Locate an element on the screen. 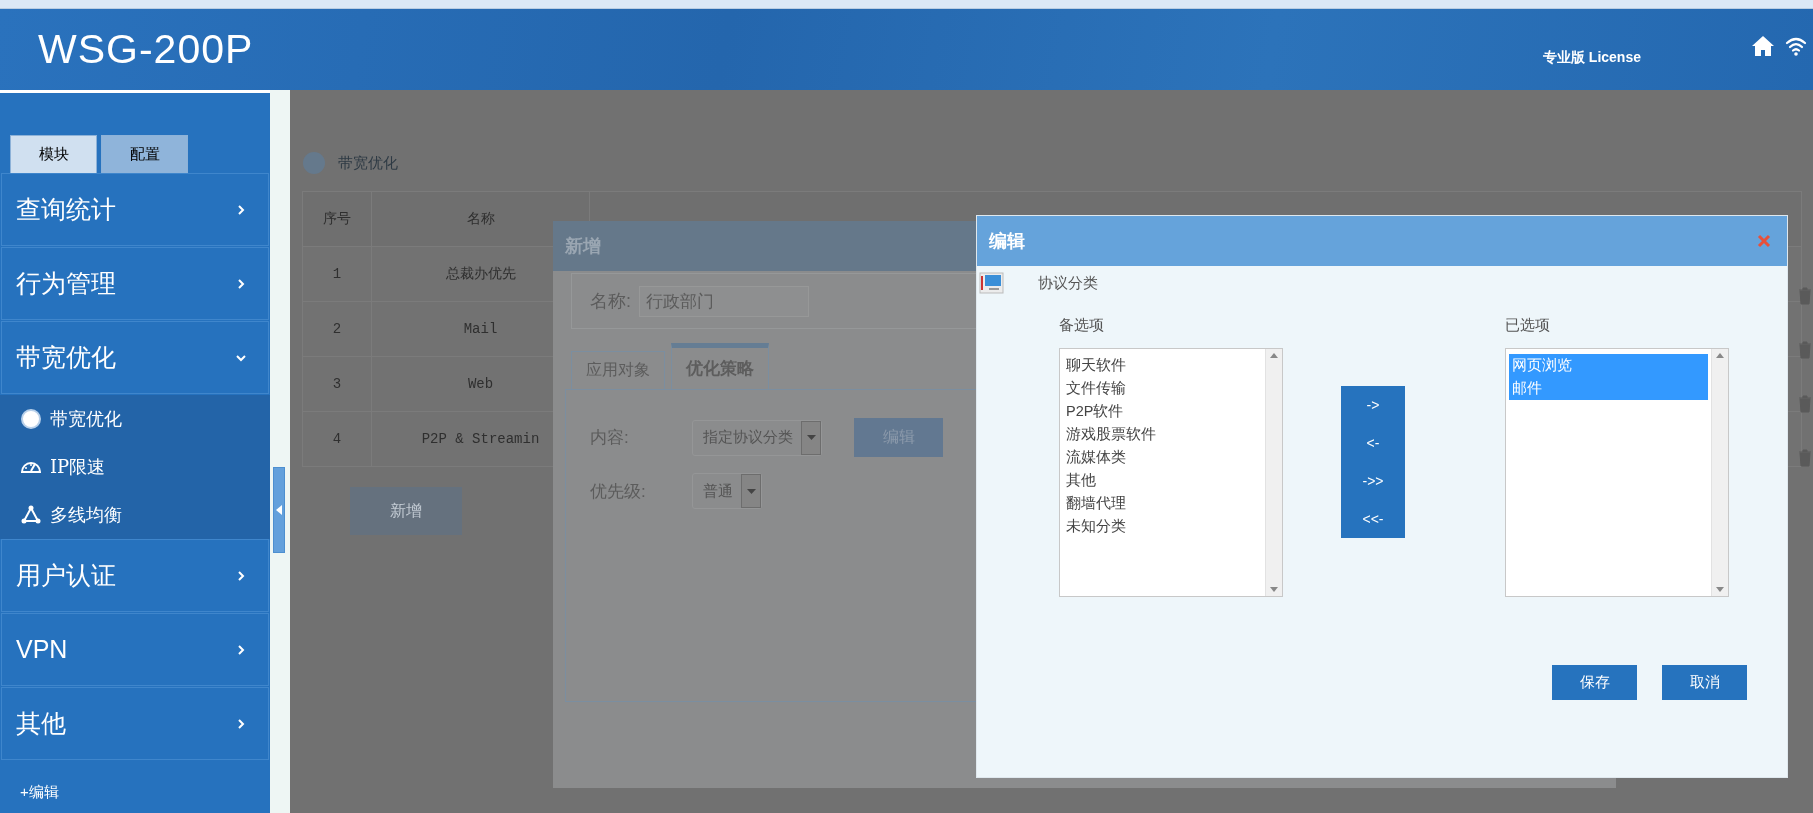 This screenshot has width=1813, height=813. collapse-arrow-icon is located at coordinates (279, 509).